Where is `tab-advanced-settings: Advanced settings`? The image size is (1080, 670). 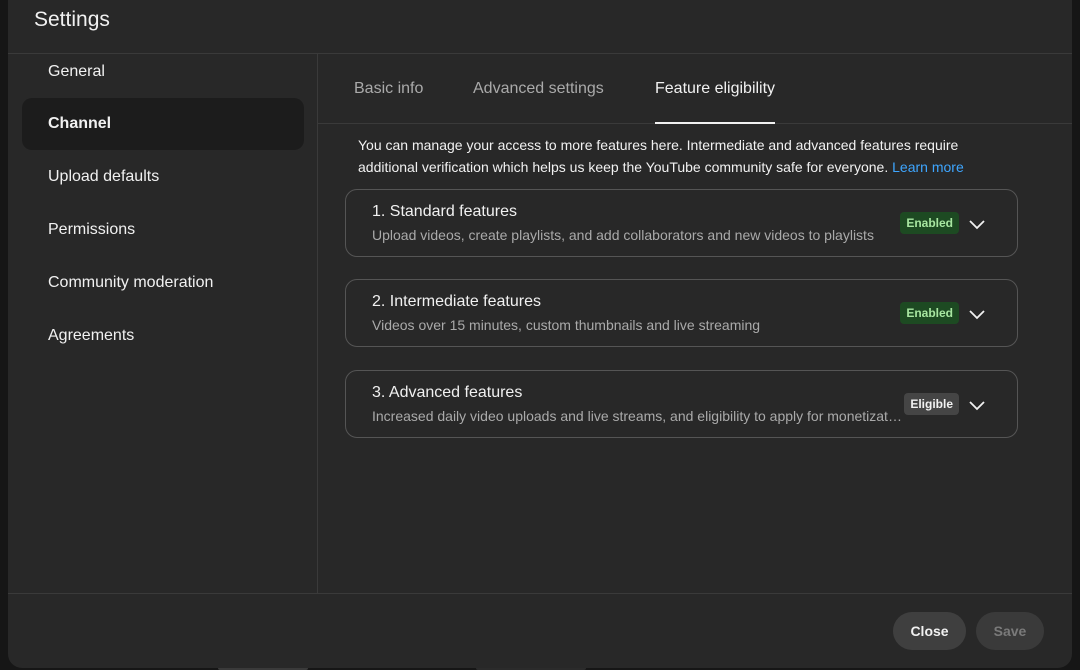
tab-advanced-settings: Advanced settings is located at coordinates (538, 89).